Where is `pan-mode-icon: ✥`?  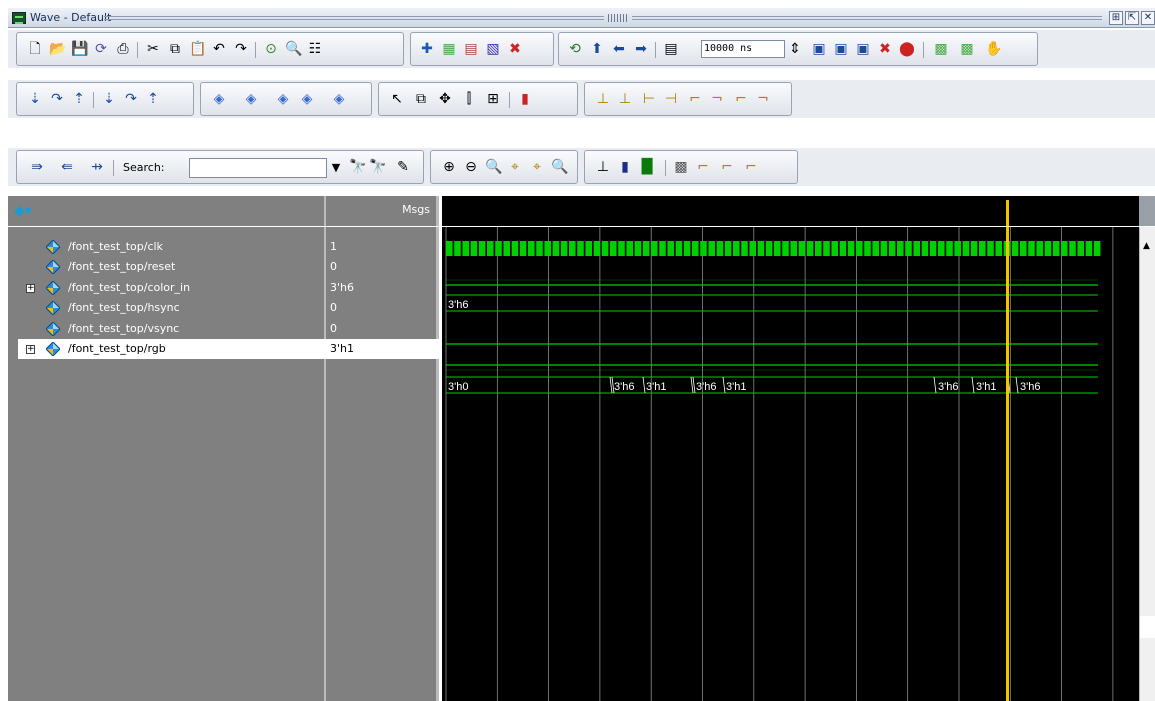
pan-mode-icon: ✥ is located at coordinates (445, 99).